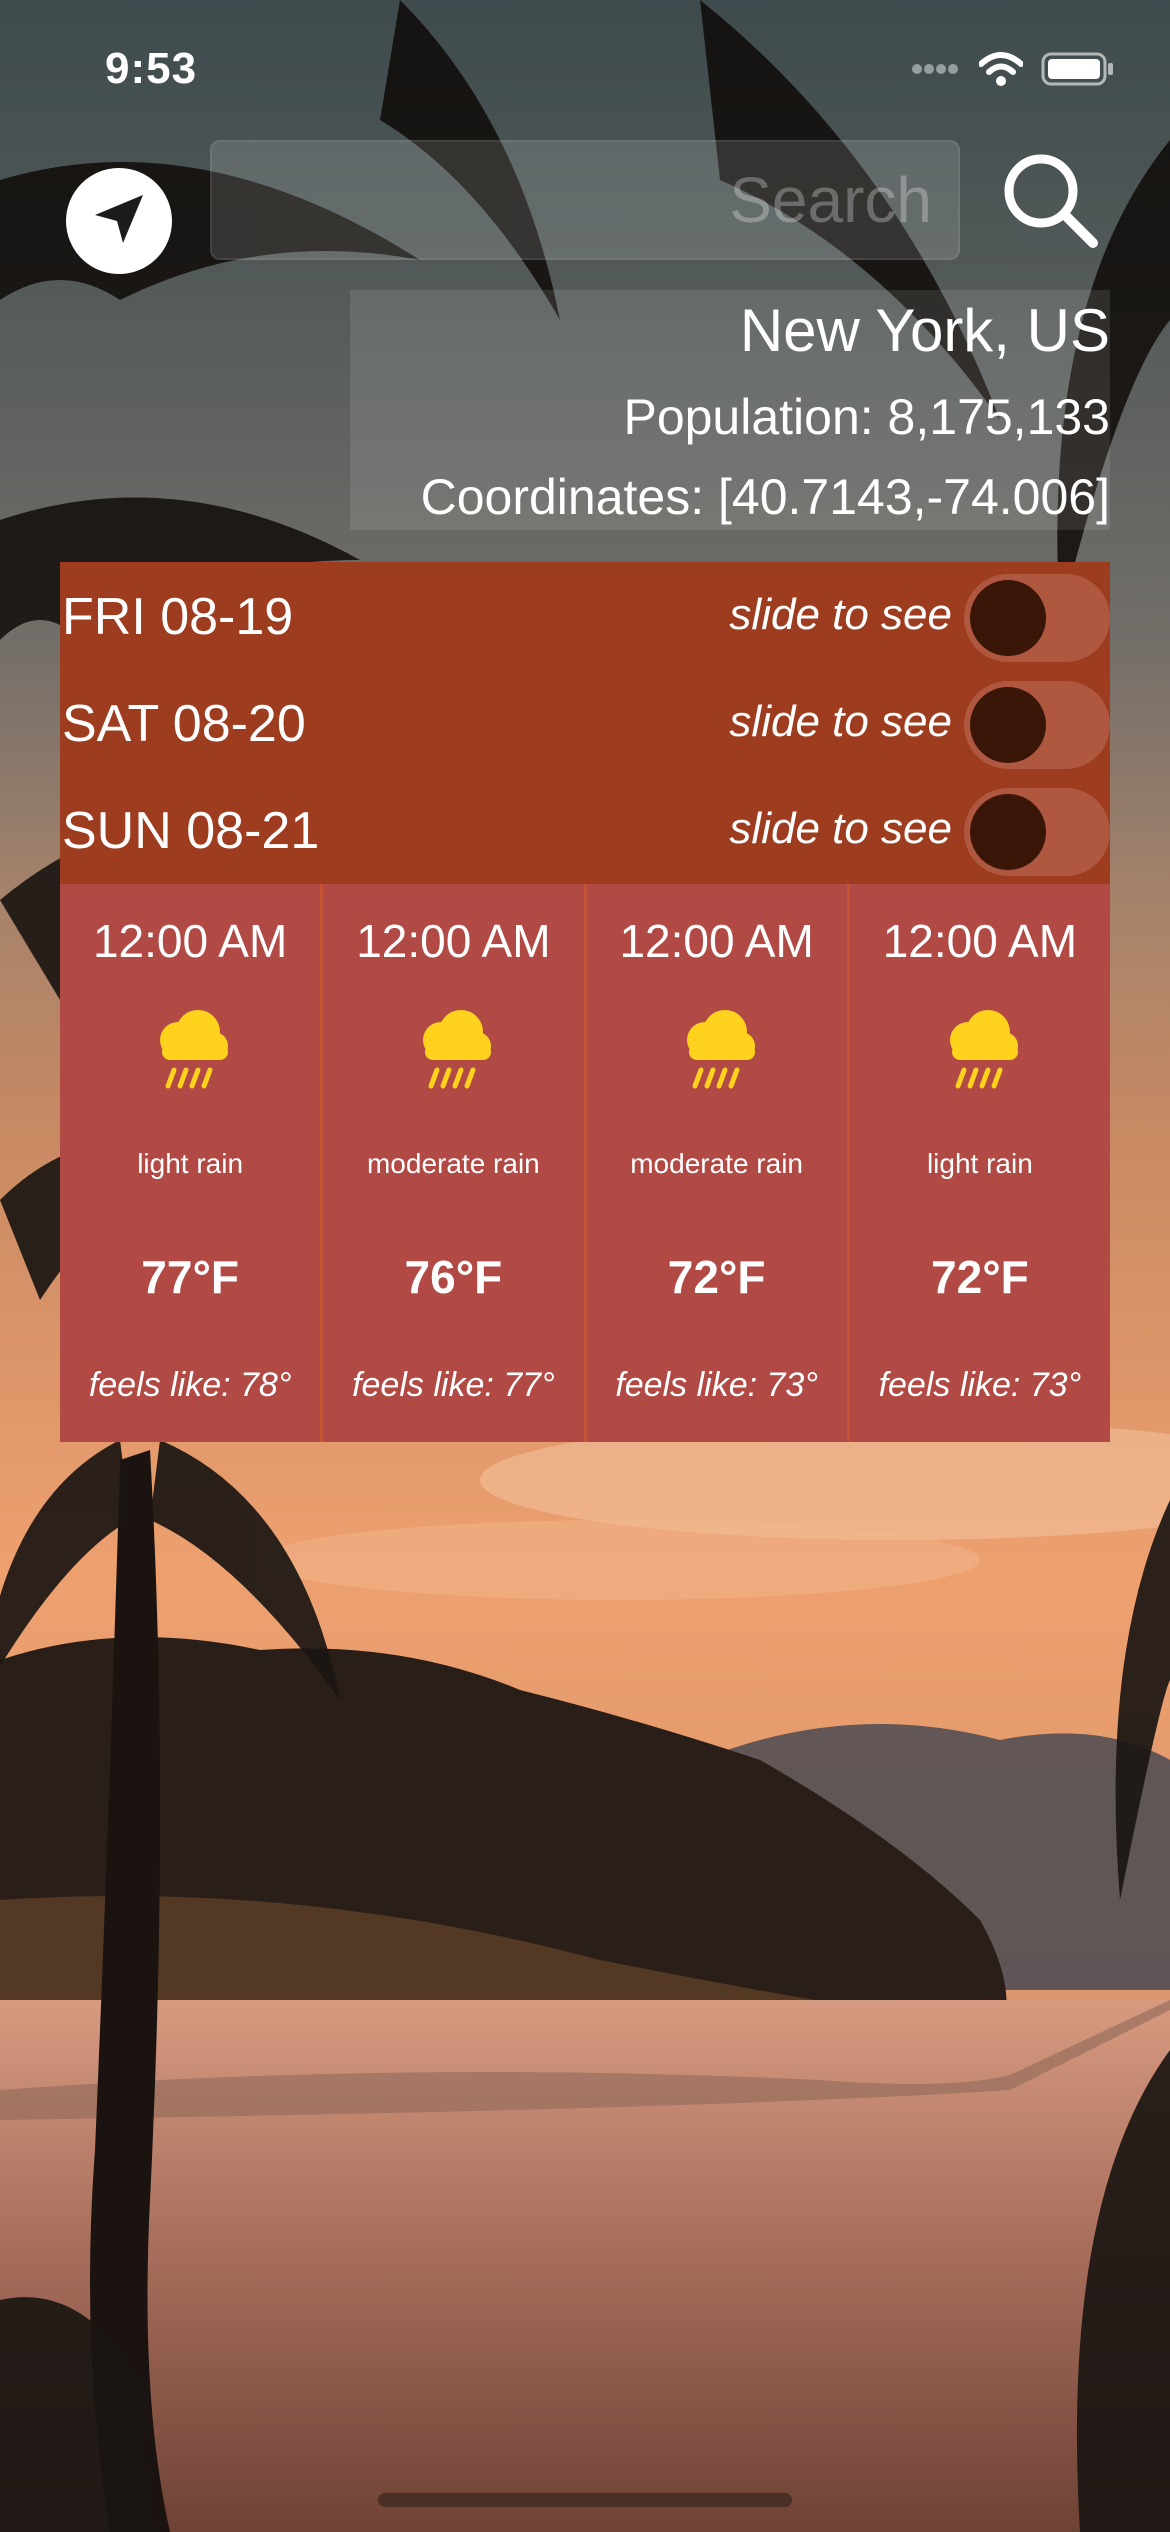 The image size is (1170, 2532). I want to click on home-indicator, so click(585, 2500).